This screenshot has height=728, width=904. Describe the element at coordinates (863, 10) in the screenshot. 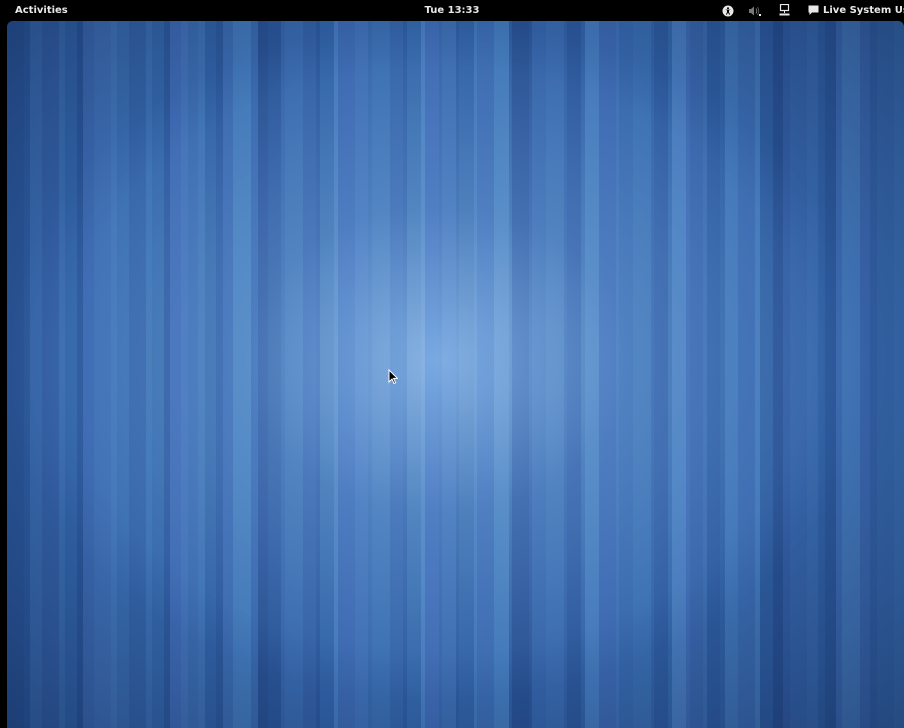

I see `user-name-label: Live System User` at that location.